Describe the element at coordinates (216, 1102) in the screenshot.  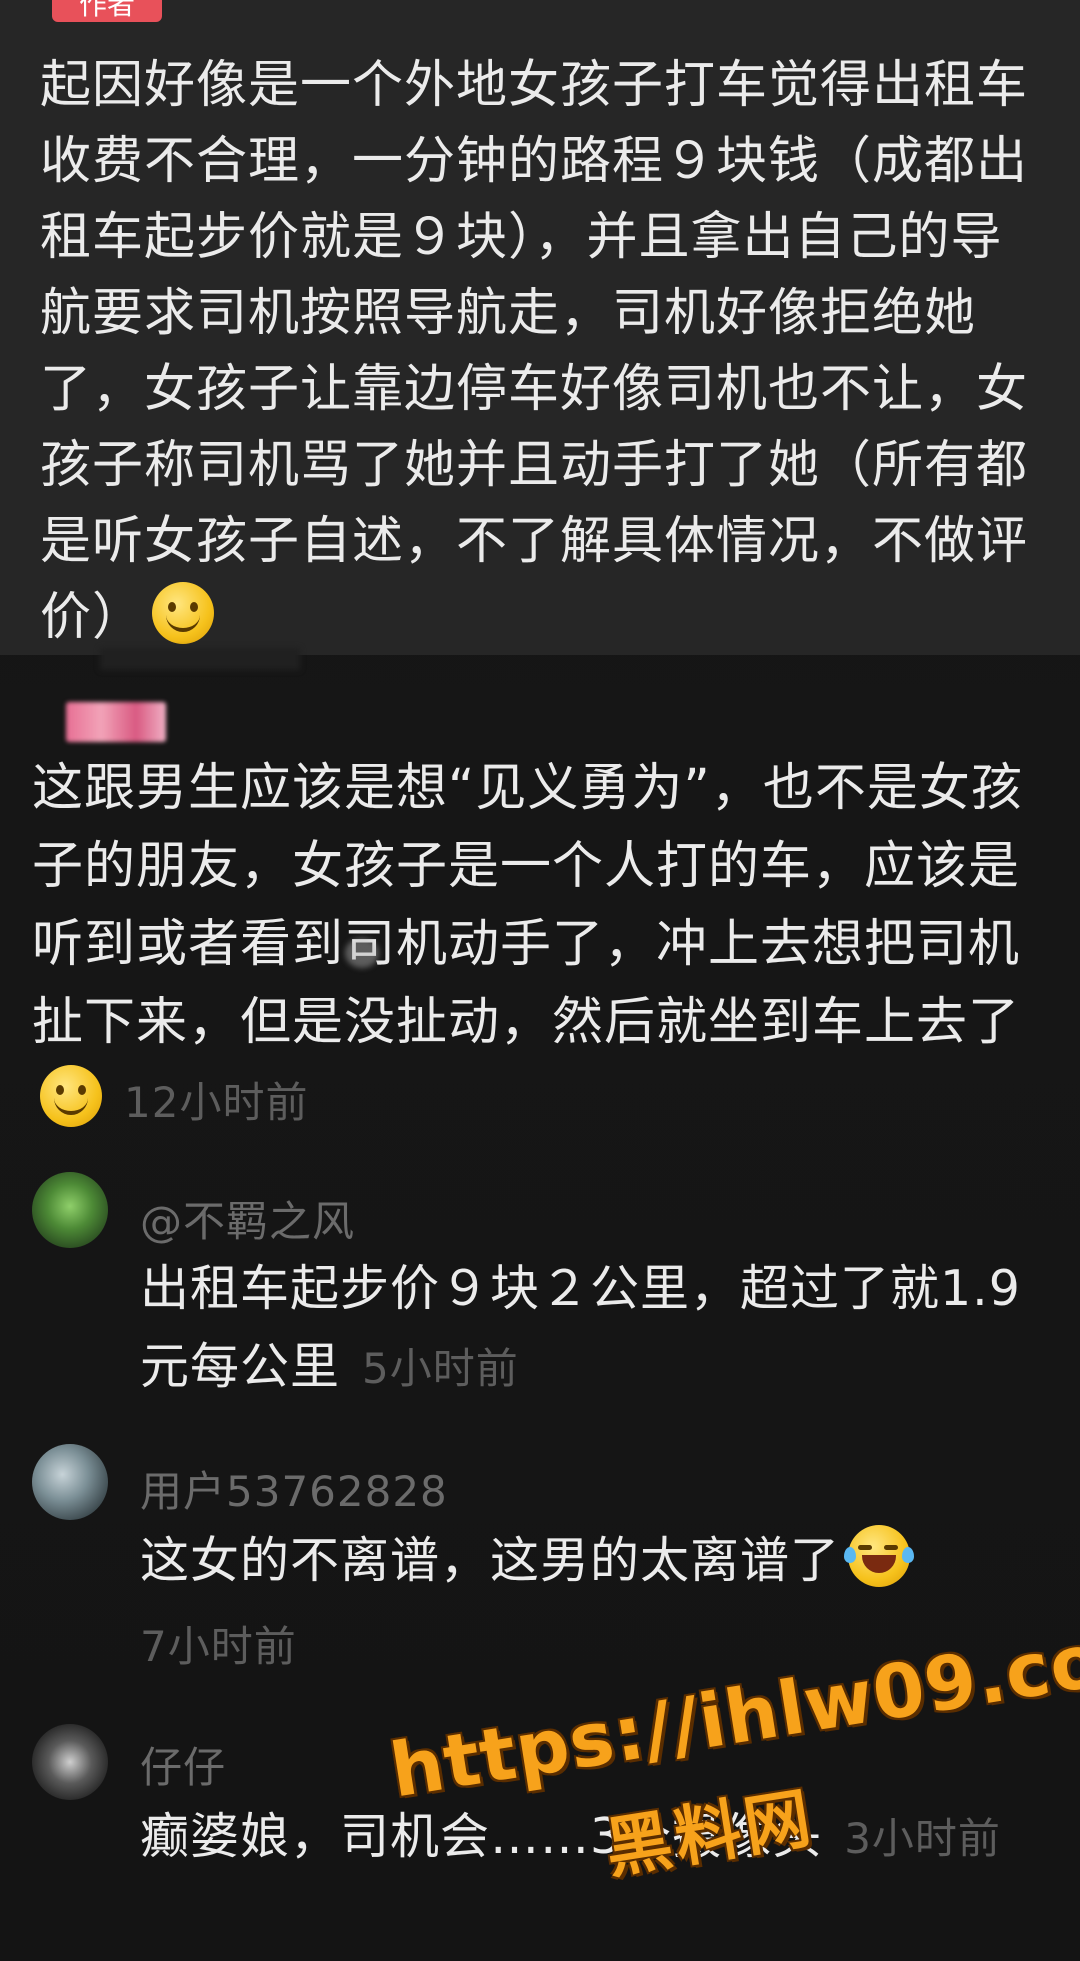
I see `reply-time: 12小时前` at that location.